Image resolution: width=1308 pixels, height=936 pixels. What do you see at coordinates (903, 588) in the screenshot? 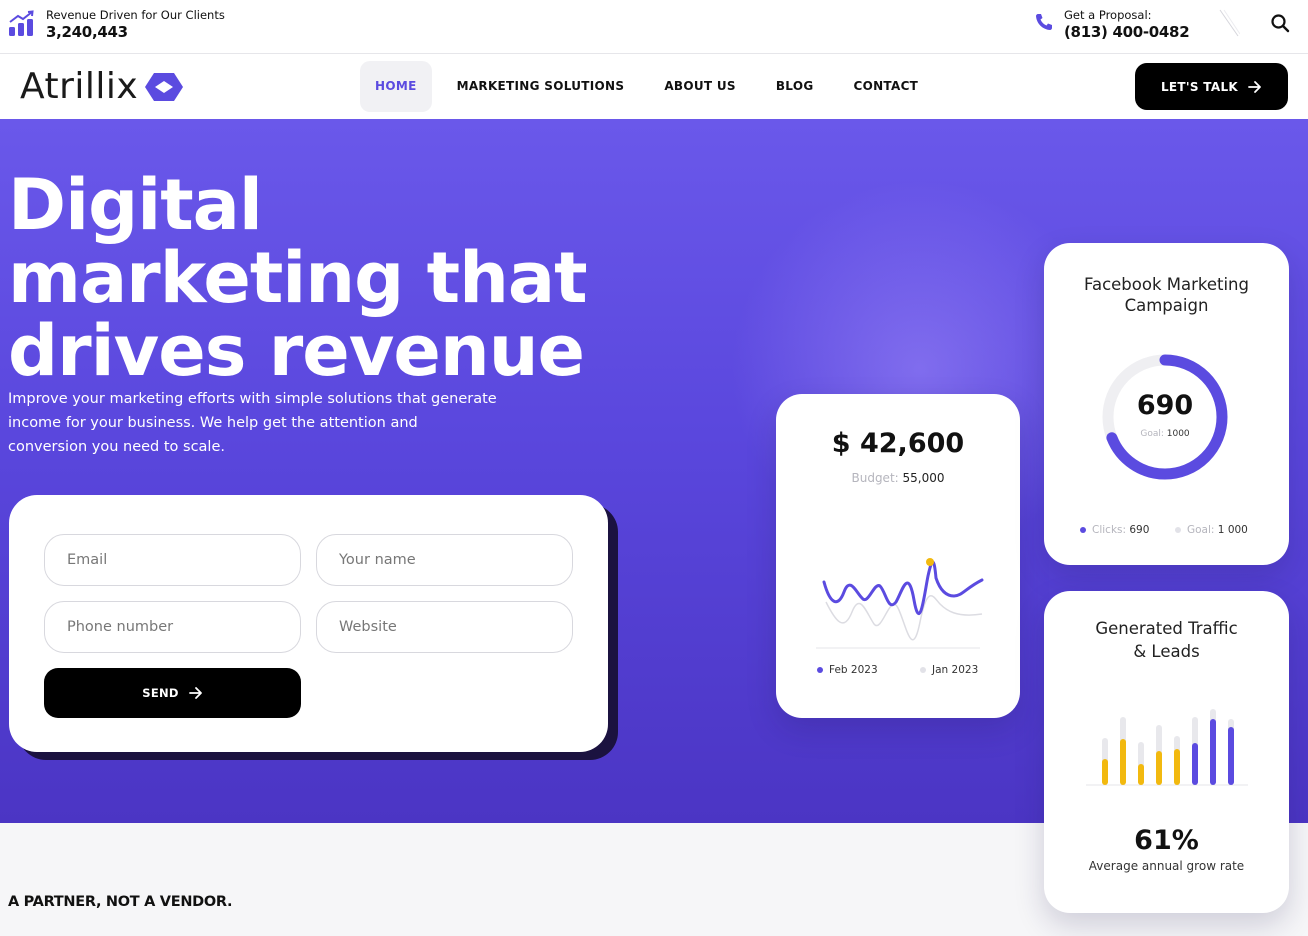
I see `series-feb-2023` at bounding box center [903, 588].